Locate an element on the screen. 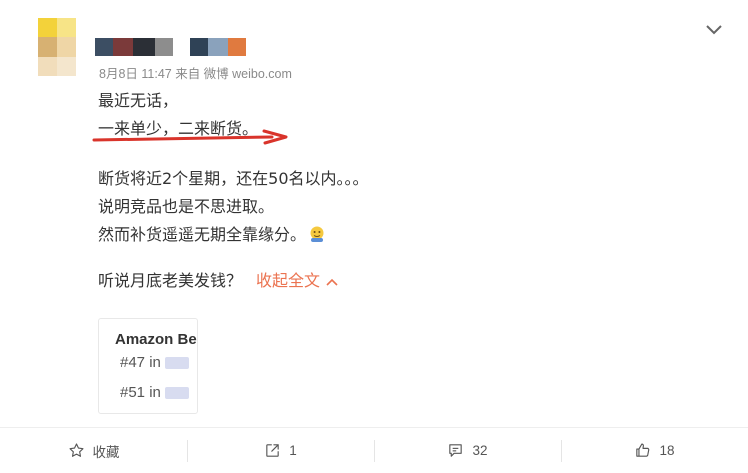 This screenshot has width=748, height=473. post-line-with-toggle: 听说月底老美发钱？ 收起全文 is located at coordinates (233, 281).